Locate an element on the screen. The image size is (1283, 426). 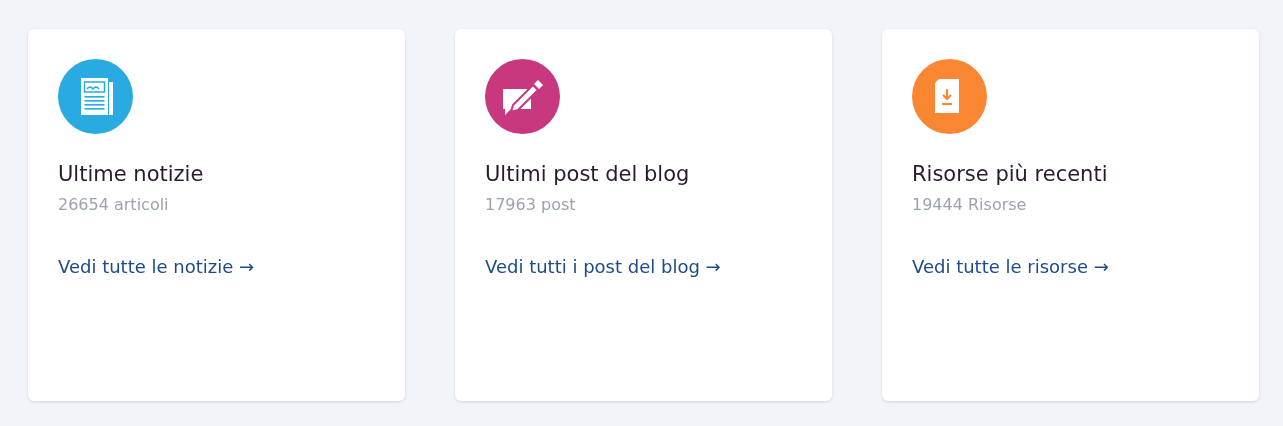
card-title: Ultimi post del blog is located at coordinates (587, 174).